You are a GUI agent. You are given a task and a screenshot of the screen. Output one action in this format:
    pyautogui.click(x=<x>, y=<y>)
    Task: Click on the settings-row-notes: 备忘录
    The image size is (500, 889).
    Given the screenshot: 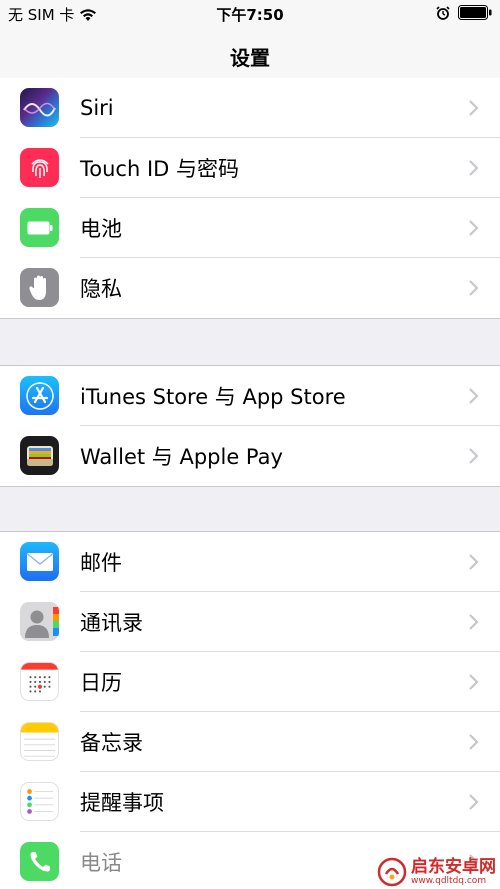 What is the action you would take?
    pyautogui.click(x=250, y=742)
    